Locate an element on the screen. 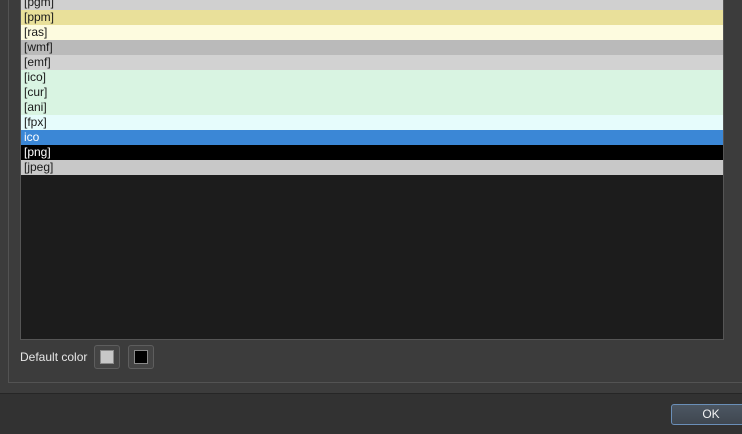 The image size is (742, 434). list-item: [pgm] is located at coordinates (372, 5).